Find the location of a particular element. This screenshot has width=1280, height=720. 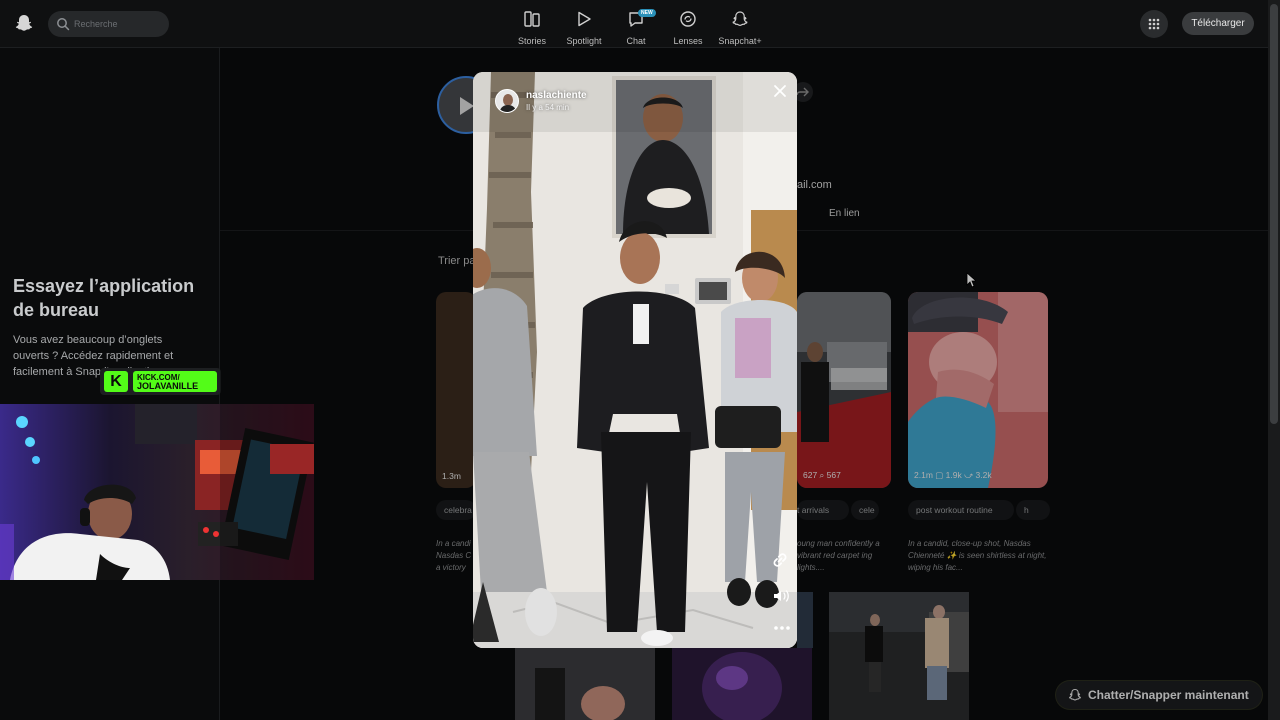

story-avatar is located at coordinates (507, 101).